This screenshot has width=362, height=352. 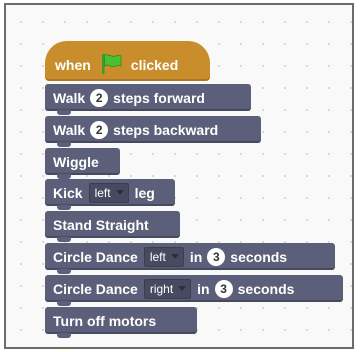 I want to click on turn-off-motors-block: Turn off motors, so click(x=121, y=322).